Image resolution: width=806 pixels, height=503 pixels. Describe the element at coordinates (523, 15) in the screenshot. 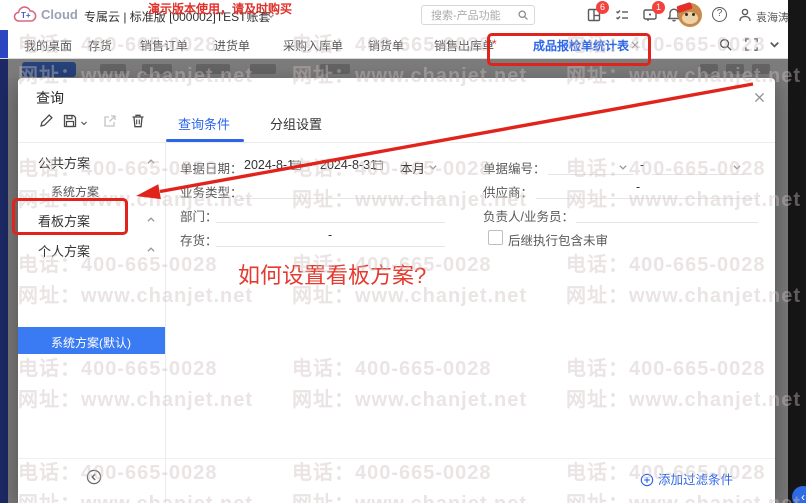

I see `search-icon` at that location.